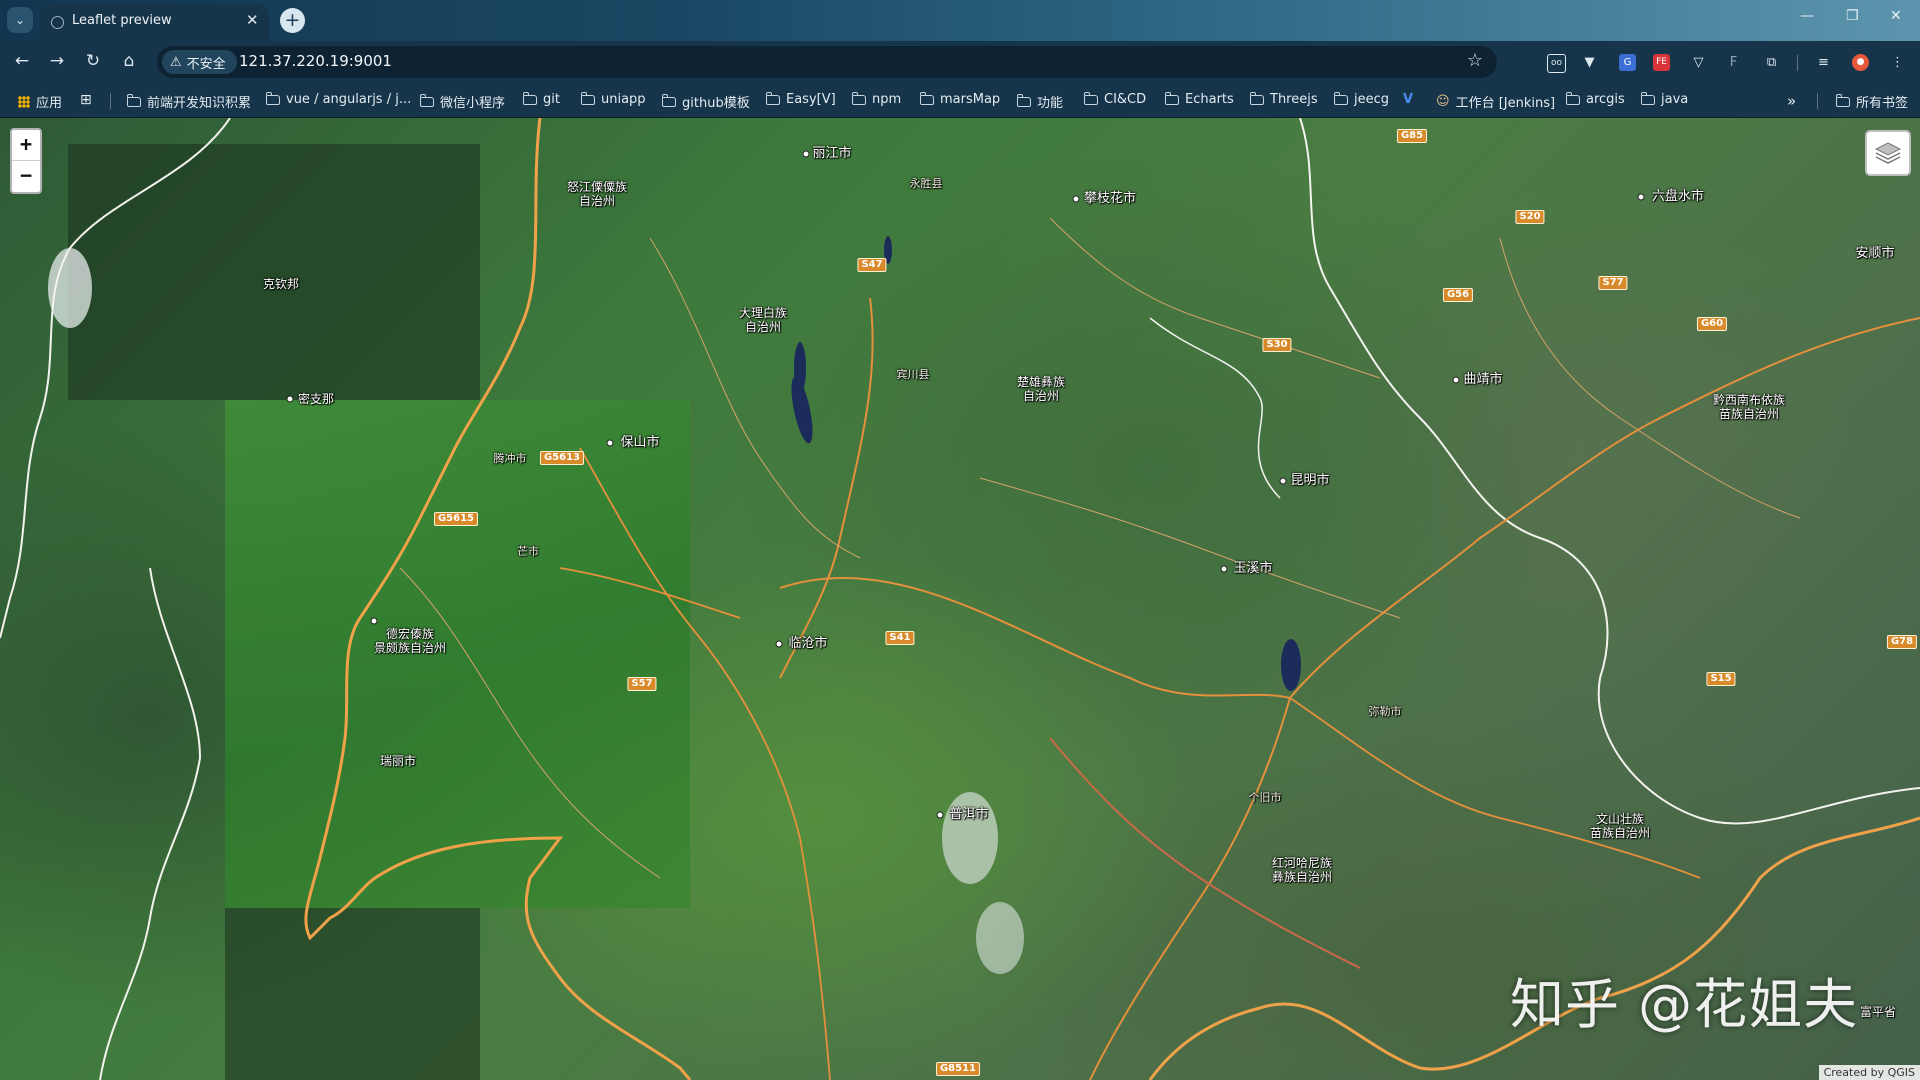 The height and width of the screenshot is (1080, 1920). I want to click on reading-list-icon: ≡, so click(1823, 62).